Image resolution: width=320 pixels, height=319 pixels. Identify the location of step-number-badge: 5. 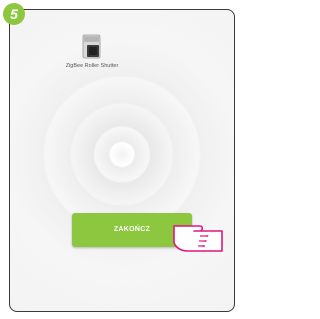
(14, 14).